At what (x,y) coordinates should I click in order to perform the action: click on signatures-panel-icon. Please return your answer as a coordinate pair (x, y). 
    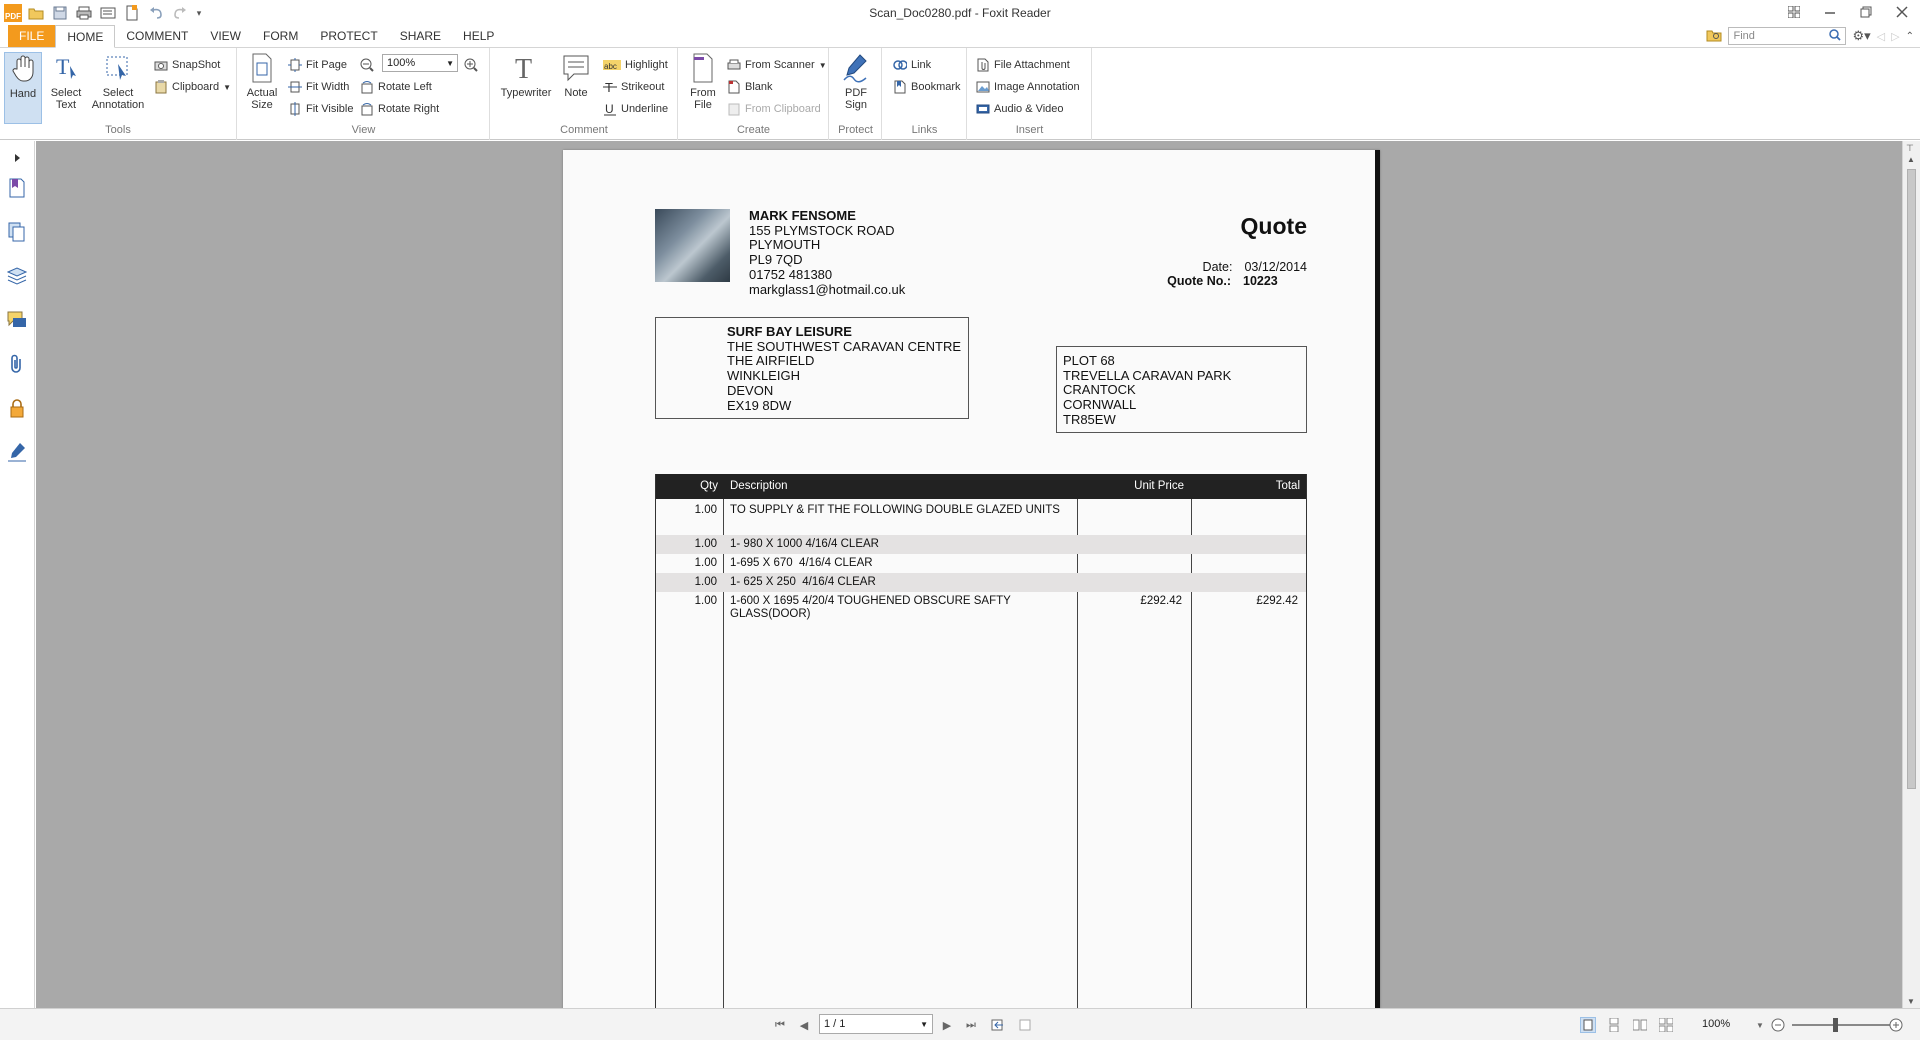
    Looking at the image, I should click on (17, 452).